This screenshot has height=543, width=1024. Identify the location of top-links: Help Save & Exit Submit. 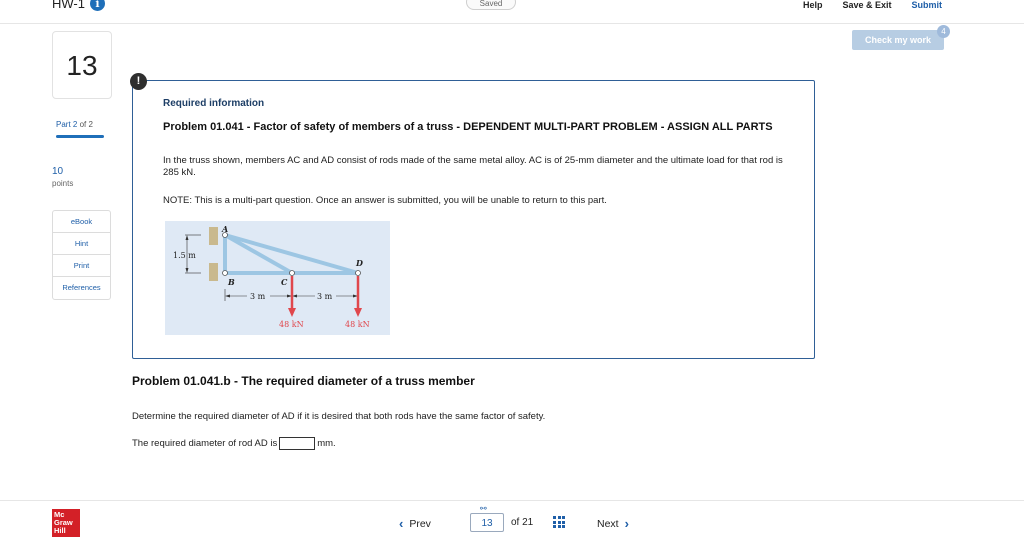
(872, 5).